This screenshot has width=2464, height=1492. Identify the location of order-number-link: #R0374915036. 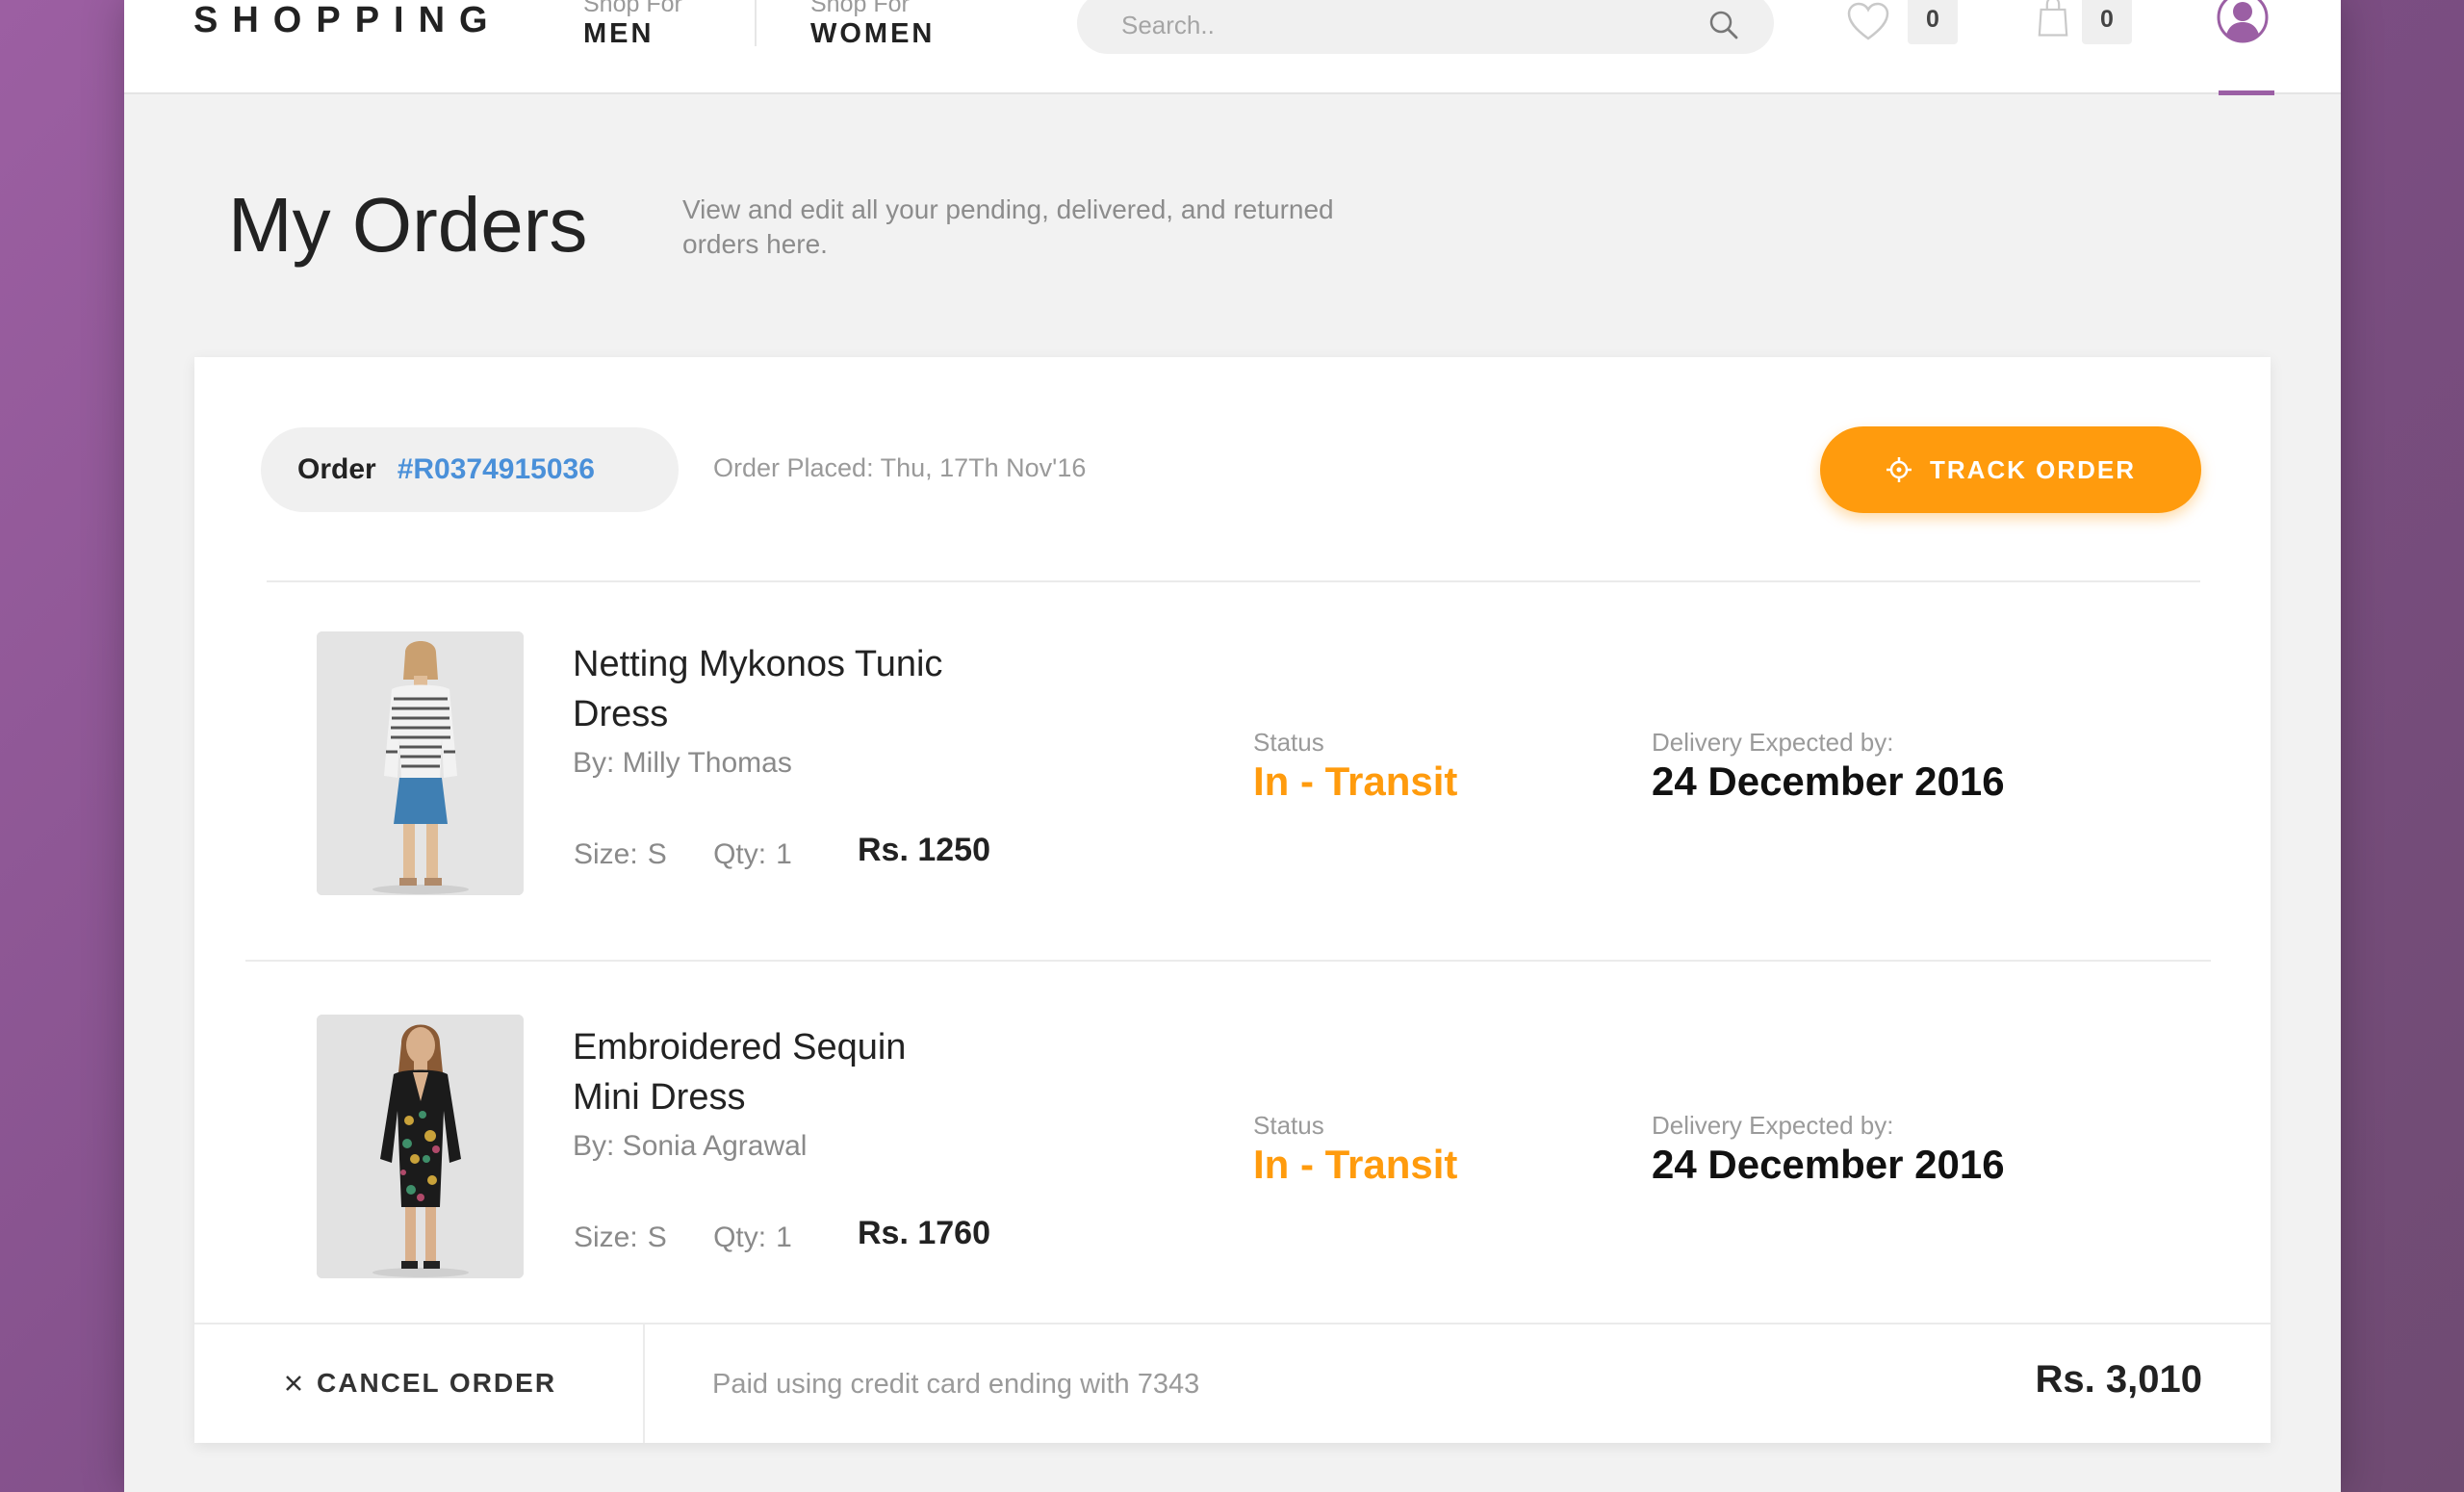
(496, 469).